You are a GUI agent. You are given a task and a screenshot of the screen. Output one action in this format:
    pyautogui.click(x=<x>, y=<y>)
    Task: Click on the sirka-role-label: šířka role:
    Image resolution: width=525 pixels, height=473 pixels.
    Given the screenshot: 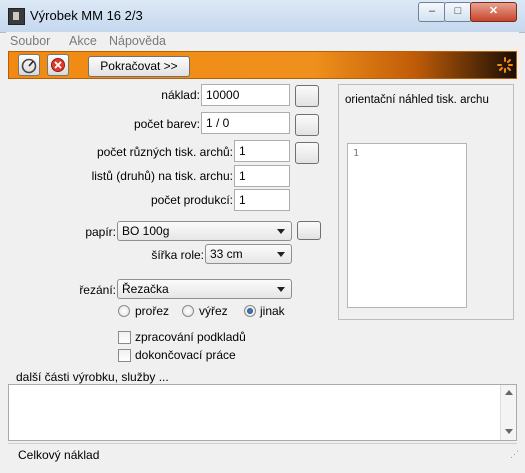 What is the action you would take?
    pyautogui.click(x=177, y=255)
    